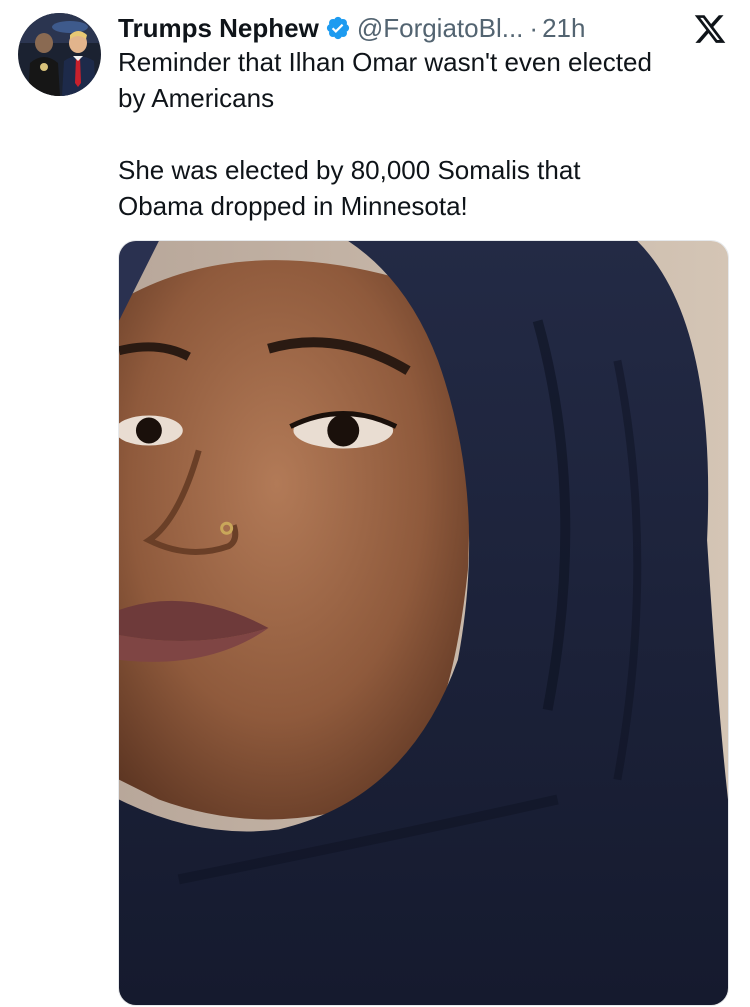 This screenshot has width=750, height=1007. I want to click on post-text-line: Obama dropped in Minnesota!, so click(293, 206).